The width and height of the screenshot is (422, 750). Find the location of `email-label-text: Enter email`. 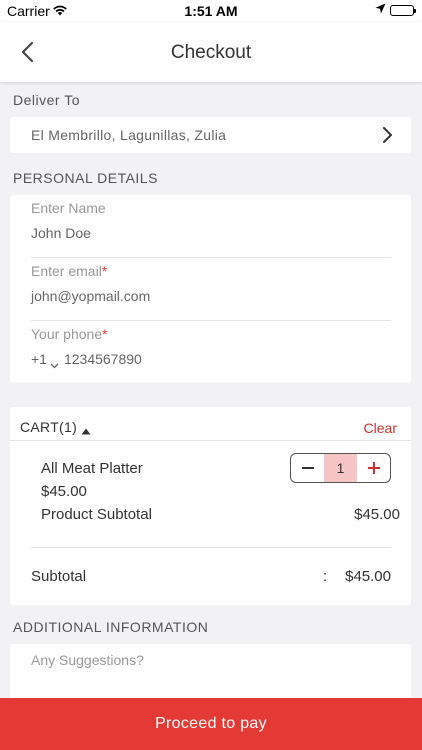

email-label-text: Enter email is located at coordinates (66, 271).